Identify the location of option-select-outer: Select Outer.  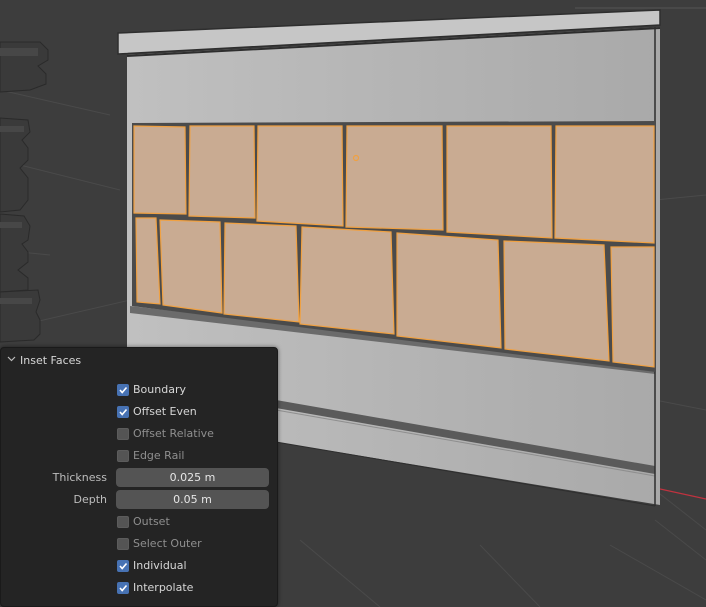
(139, 544).